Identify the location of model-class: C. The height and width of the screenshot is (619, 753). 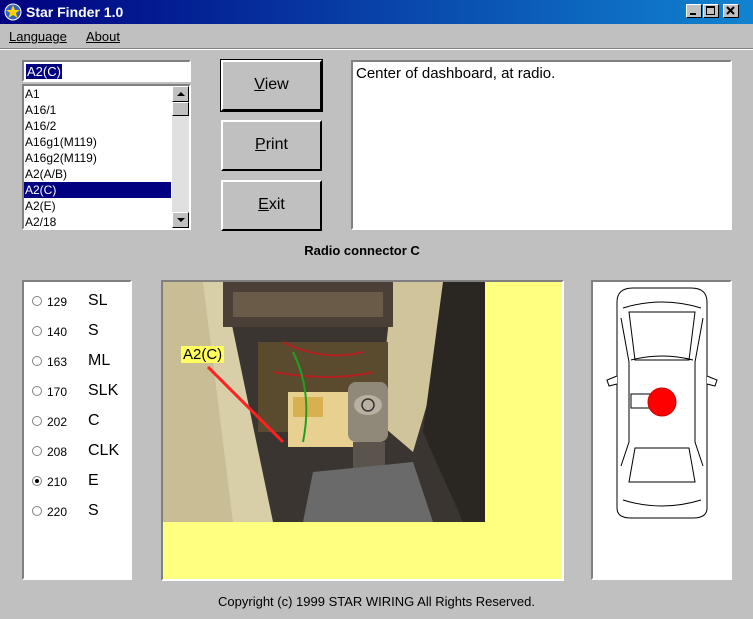
(94, 420).